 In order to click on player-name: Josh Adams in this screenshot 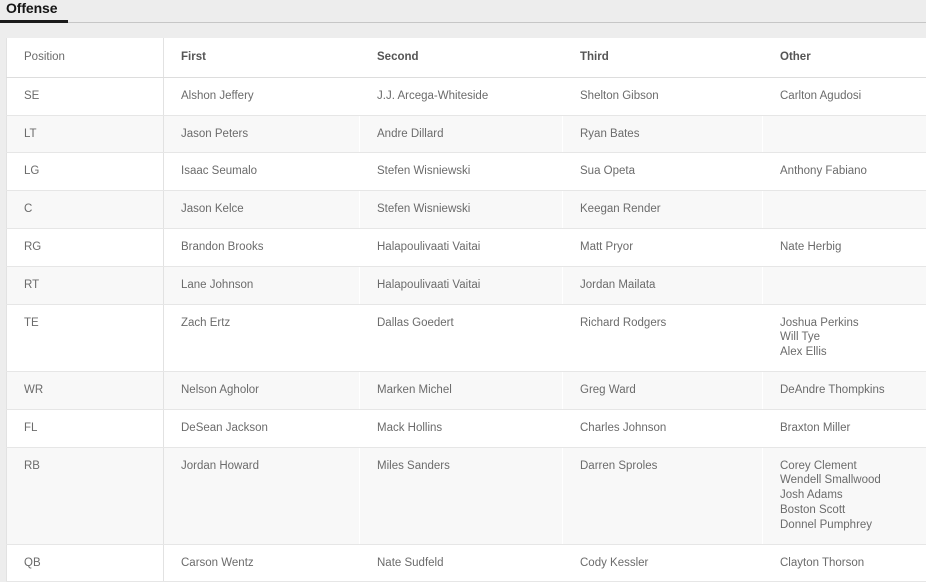, I will do `click(853, 495)`.